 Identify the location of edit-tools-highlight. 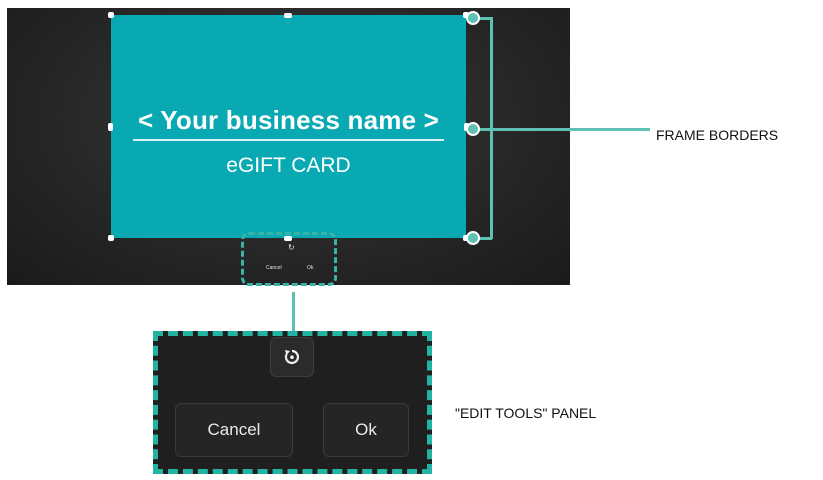
(289, 259).